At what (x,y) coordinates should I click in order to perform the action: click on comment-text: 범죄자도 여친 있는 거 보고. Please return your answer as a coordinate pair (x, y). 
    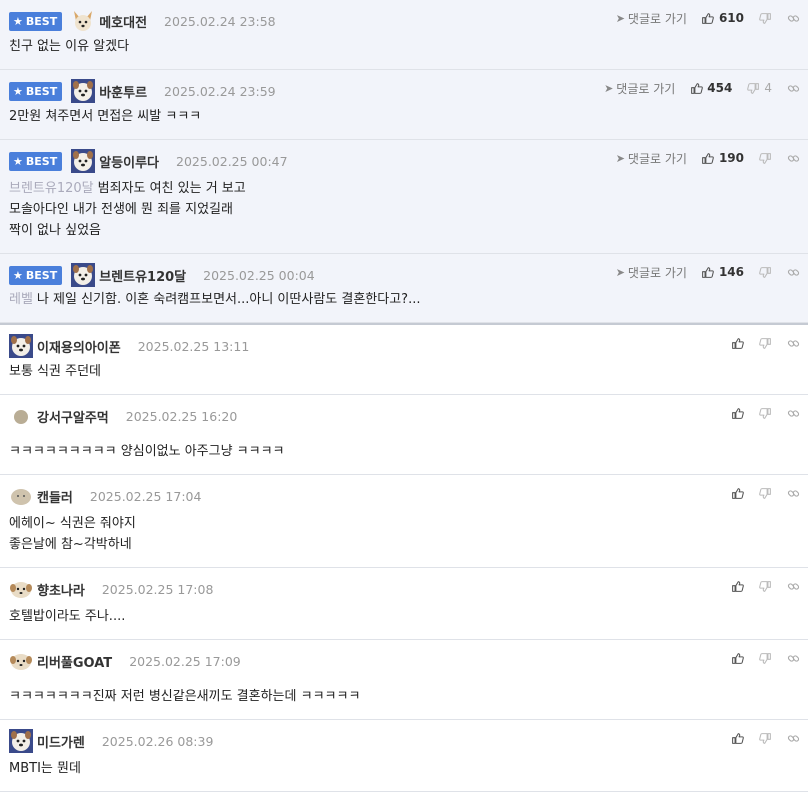
    Looking at the image, I should click on (171, 188).